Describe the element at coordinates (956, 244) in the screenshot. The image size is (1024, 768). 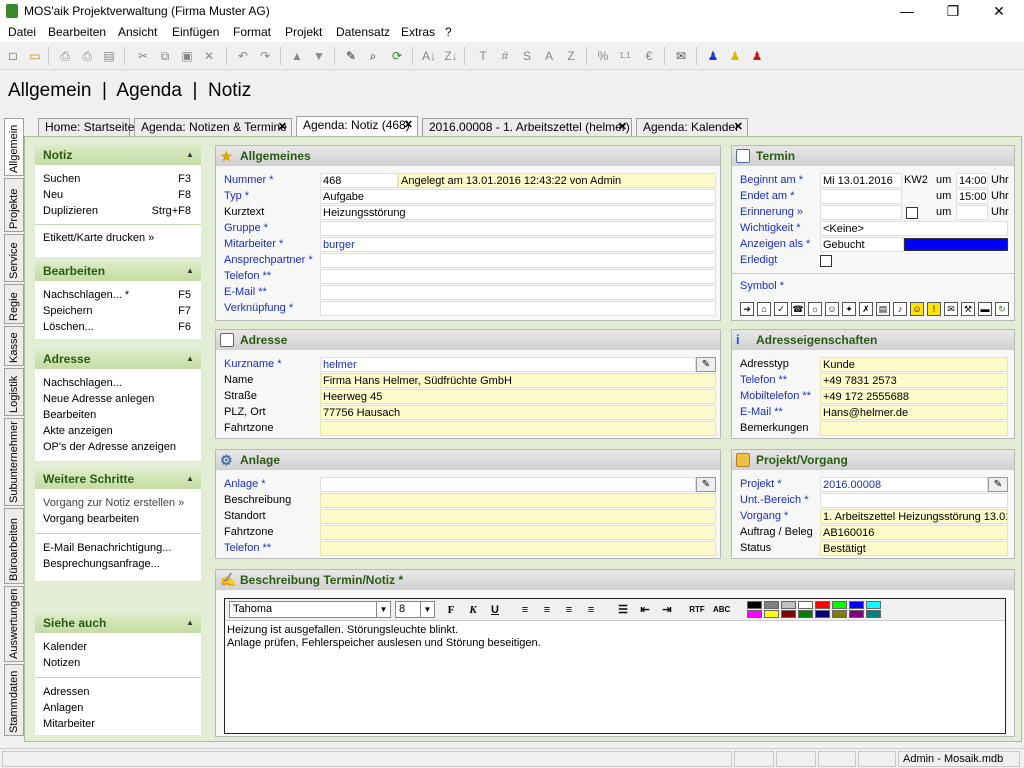
I see `anzeigen-color-swatch` at that location.